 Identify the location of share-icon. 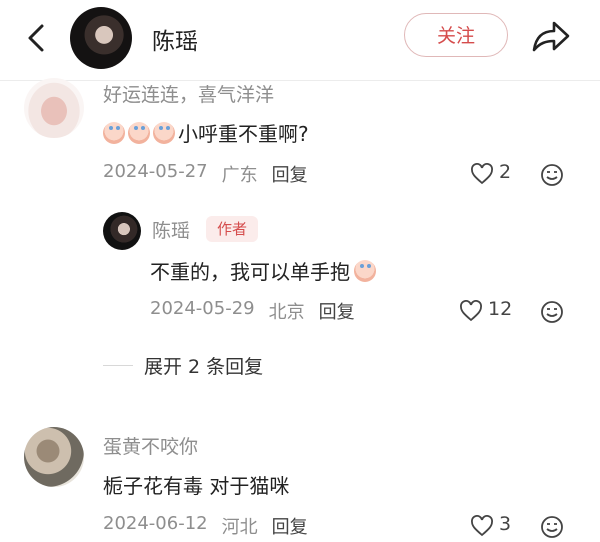
(550, 36).